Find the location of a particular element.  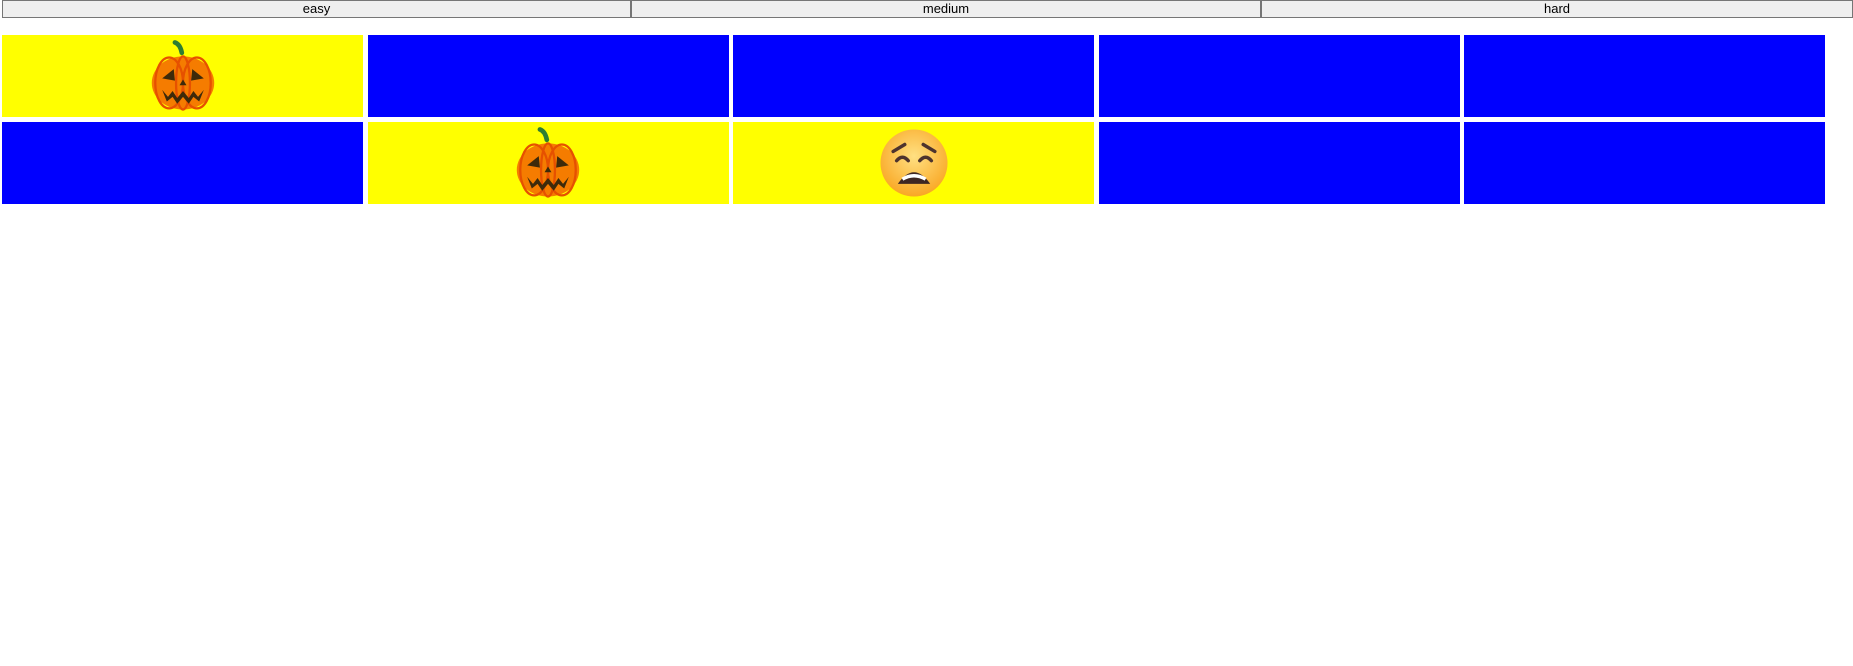

hard-button: hard is located at coordinates (1557, 9).